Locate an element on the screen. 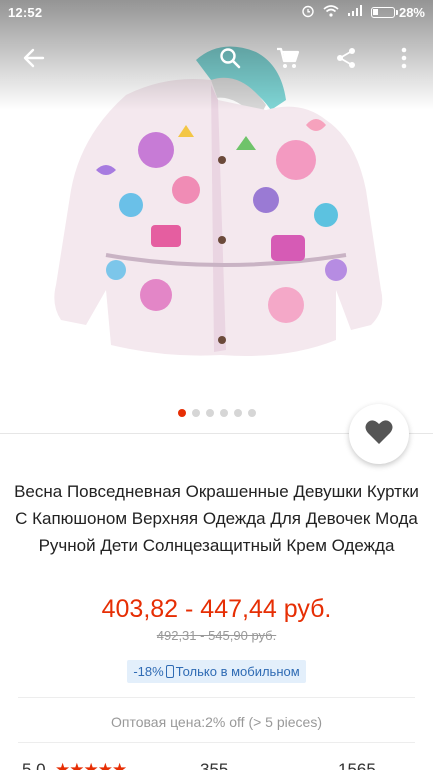  share-icon is located at coordinates (346, 58).